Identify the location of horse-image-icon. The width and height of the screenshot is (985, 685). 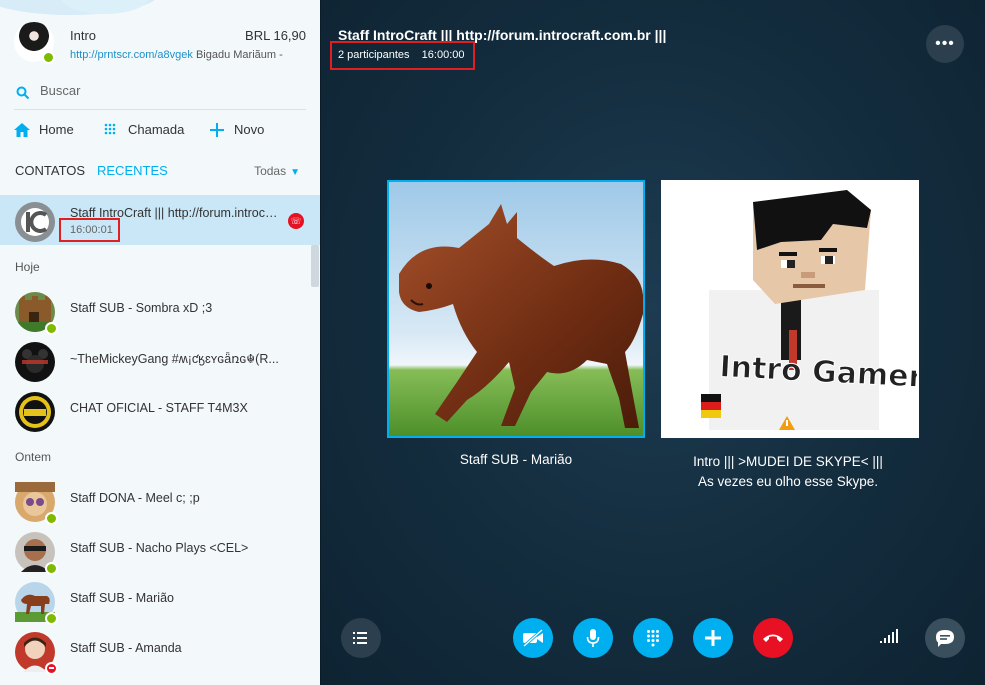
(521, 316).